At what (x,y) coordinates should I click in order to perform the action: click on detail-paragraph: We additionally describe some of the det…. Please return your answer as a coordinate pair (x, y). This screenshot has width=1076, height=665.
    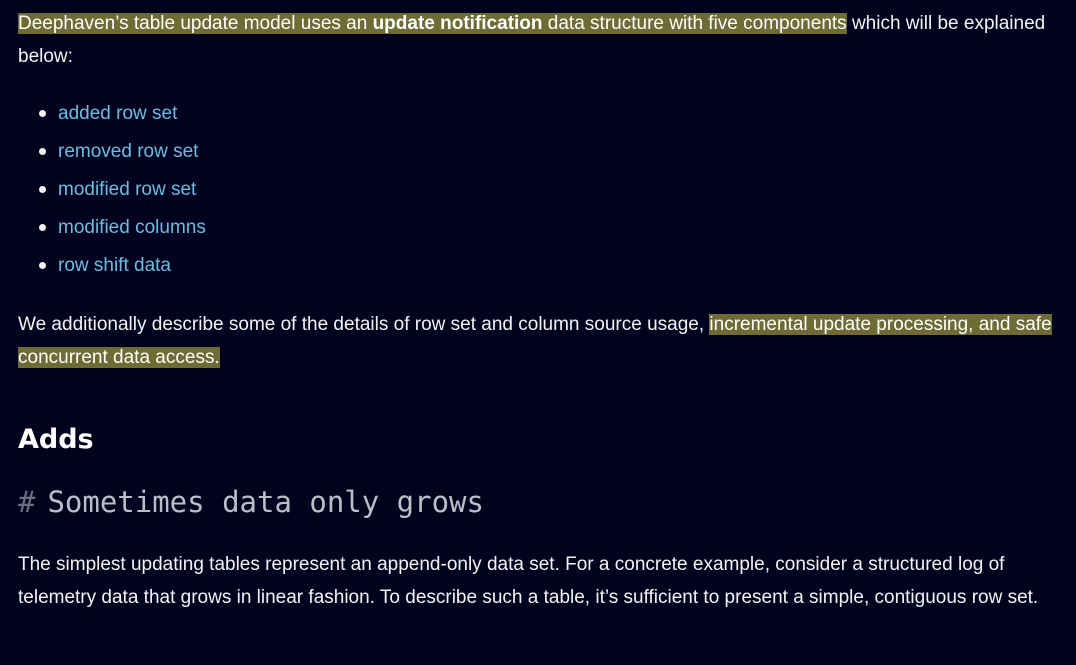
    Looking at the image, I should click on (540, 341).